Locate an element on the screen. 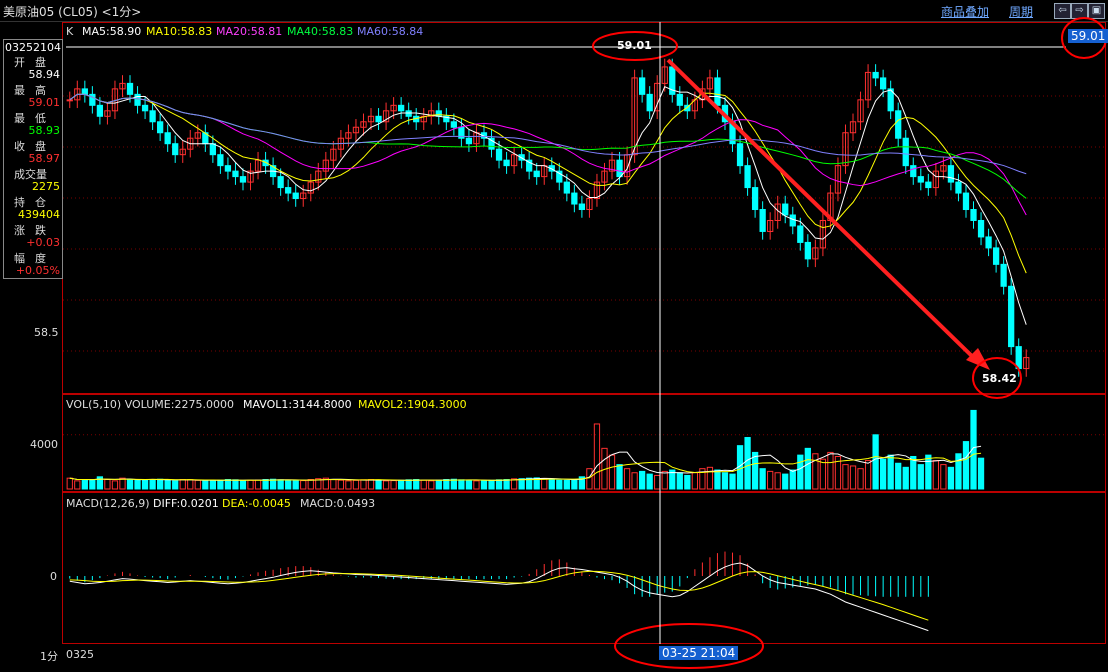  diff-line is located at coordinates (499, 597).